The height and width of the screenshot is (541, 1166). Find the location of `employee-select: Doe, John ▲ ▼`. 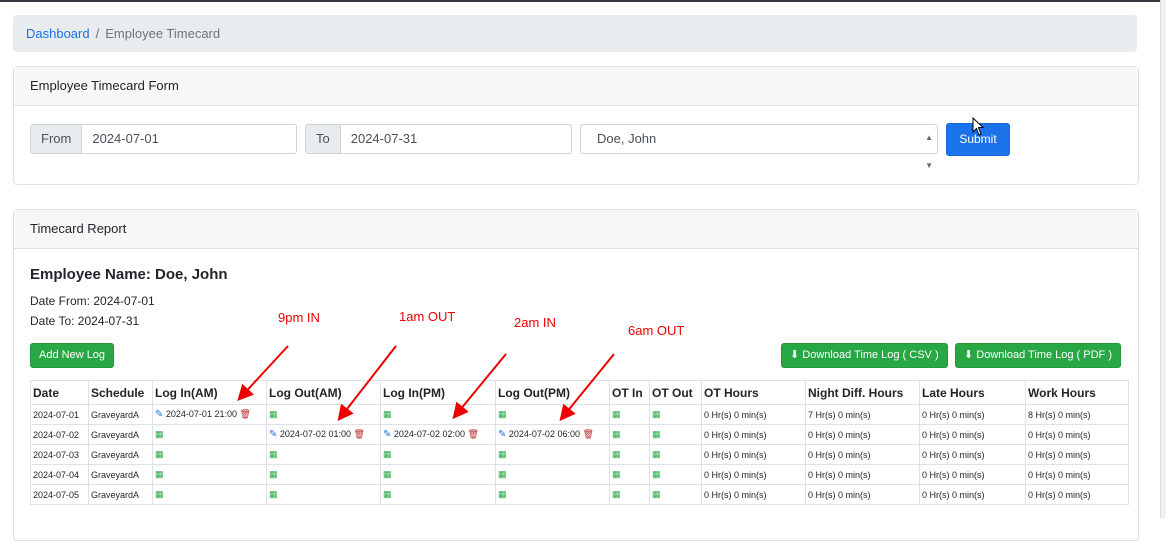

employee-select: Doe, John ▲ ▼ is located at coordinates (759, 147).